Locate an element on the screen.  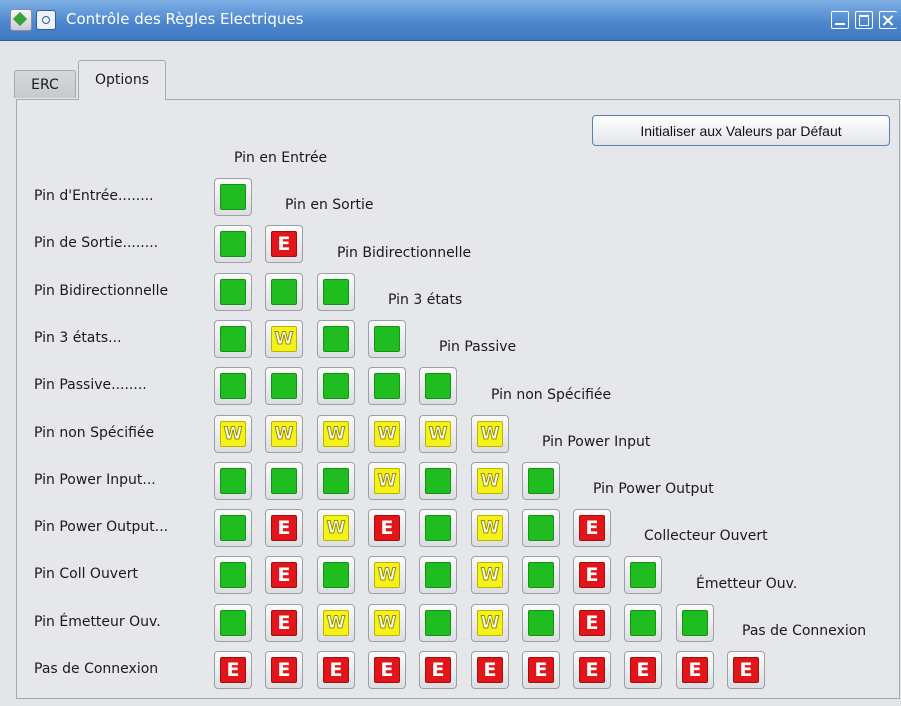
tab-erc: ERC is located at coordinates (45, 84).